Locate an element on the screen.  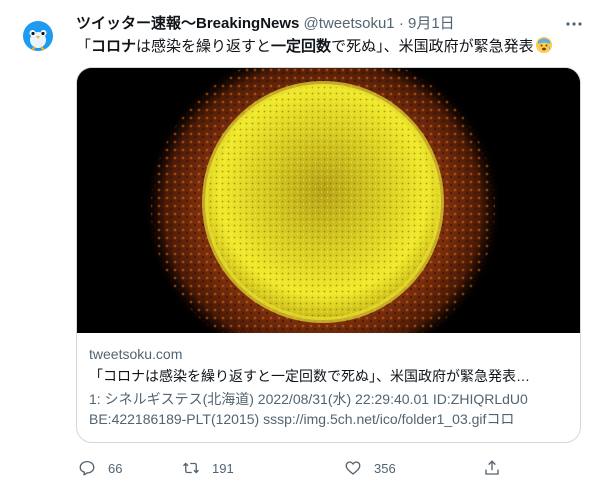
share-icon is located at coordinates (492, 467).